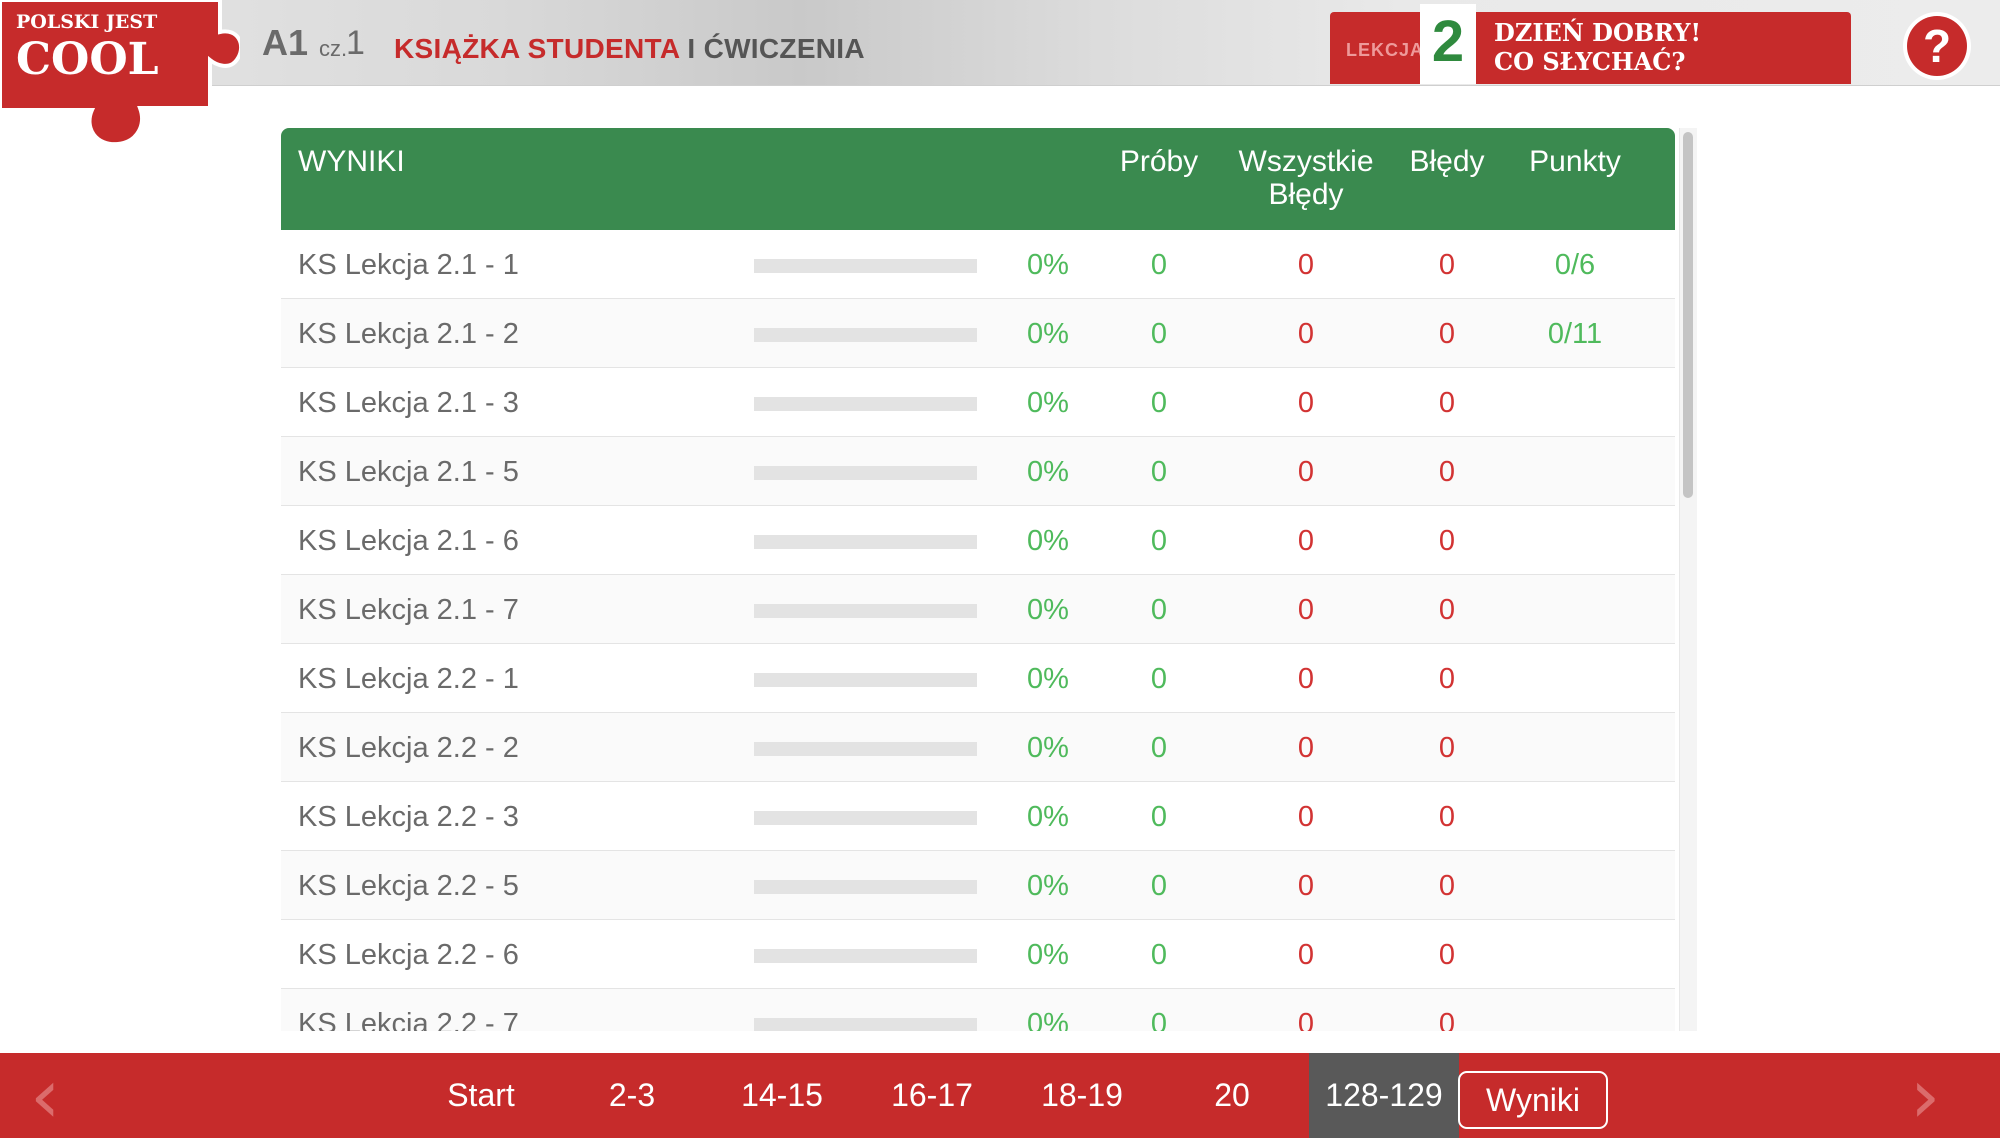 The image size is (2000, 1140). What do you see at coordinates (333, 48) in the screenshot?
I see `part-prefix: cz.` at bounding box center [333, 48].